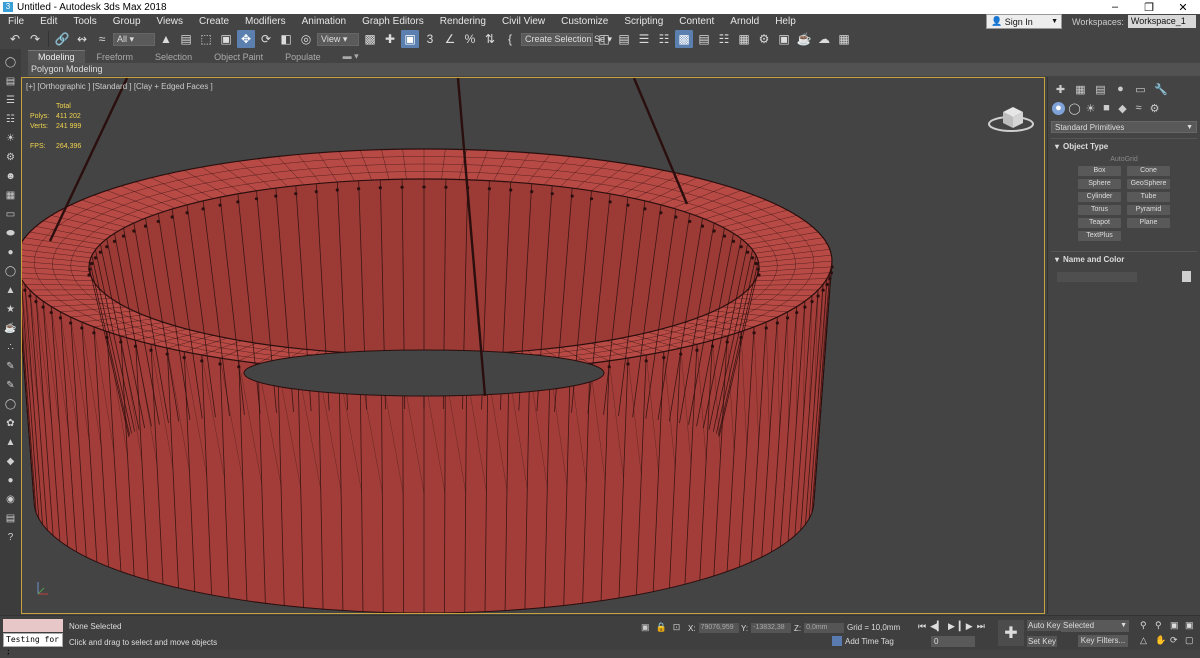  I want to click on teapot-icon: ☕, so click(11, 328).